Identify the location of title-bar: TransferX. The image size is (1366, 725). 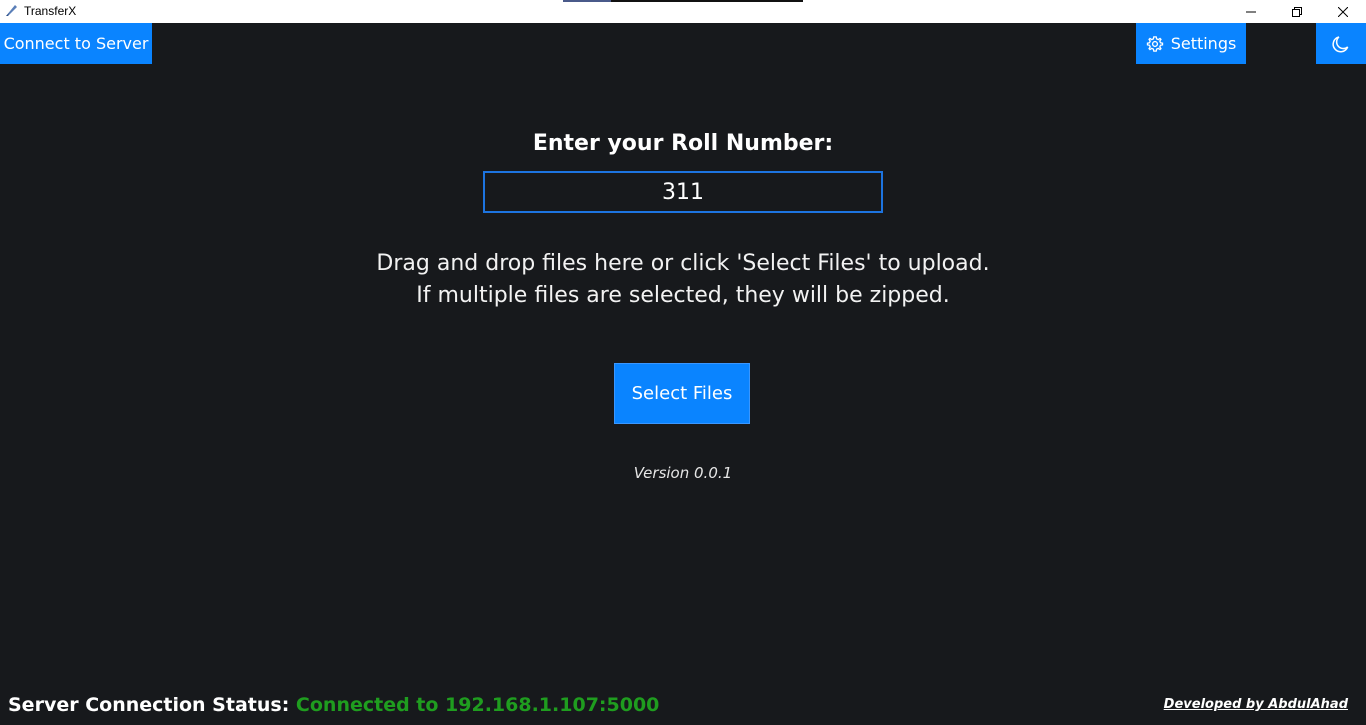
(683, 11).